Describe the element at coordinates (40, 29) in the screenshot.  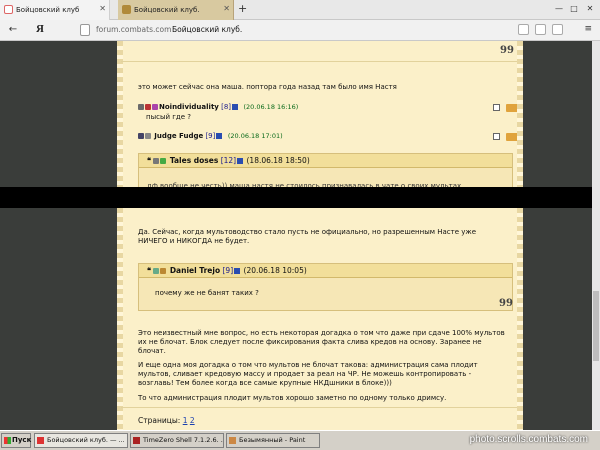
I see `yandex-logo: Я` at that location.